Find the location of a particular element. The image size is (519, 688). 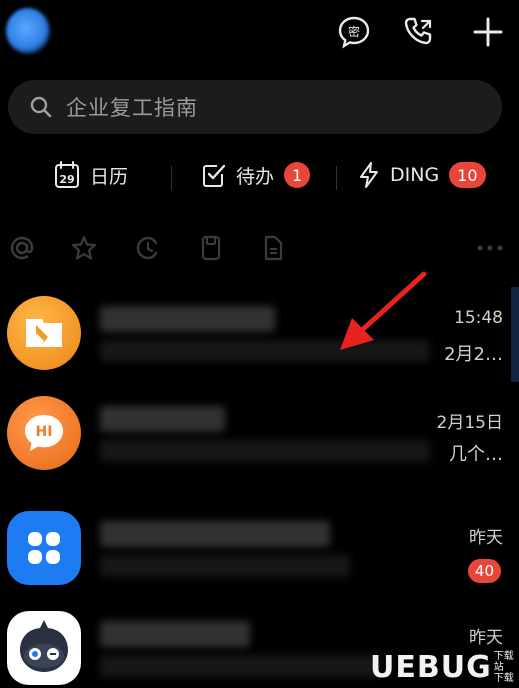

todo-button: 待办 1 is located at coordinates (256, 175).